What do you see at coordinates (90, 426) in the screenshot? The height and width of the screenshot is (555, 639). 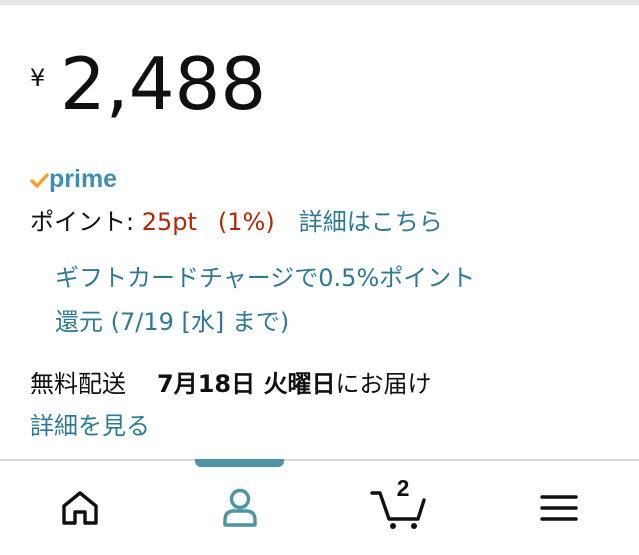 I see `delivery-details-link: 詳細を見る` at bounding box center [90, 426].